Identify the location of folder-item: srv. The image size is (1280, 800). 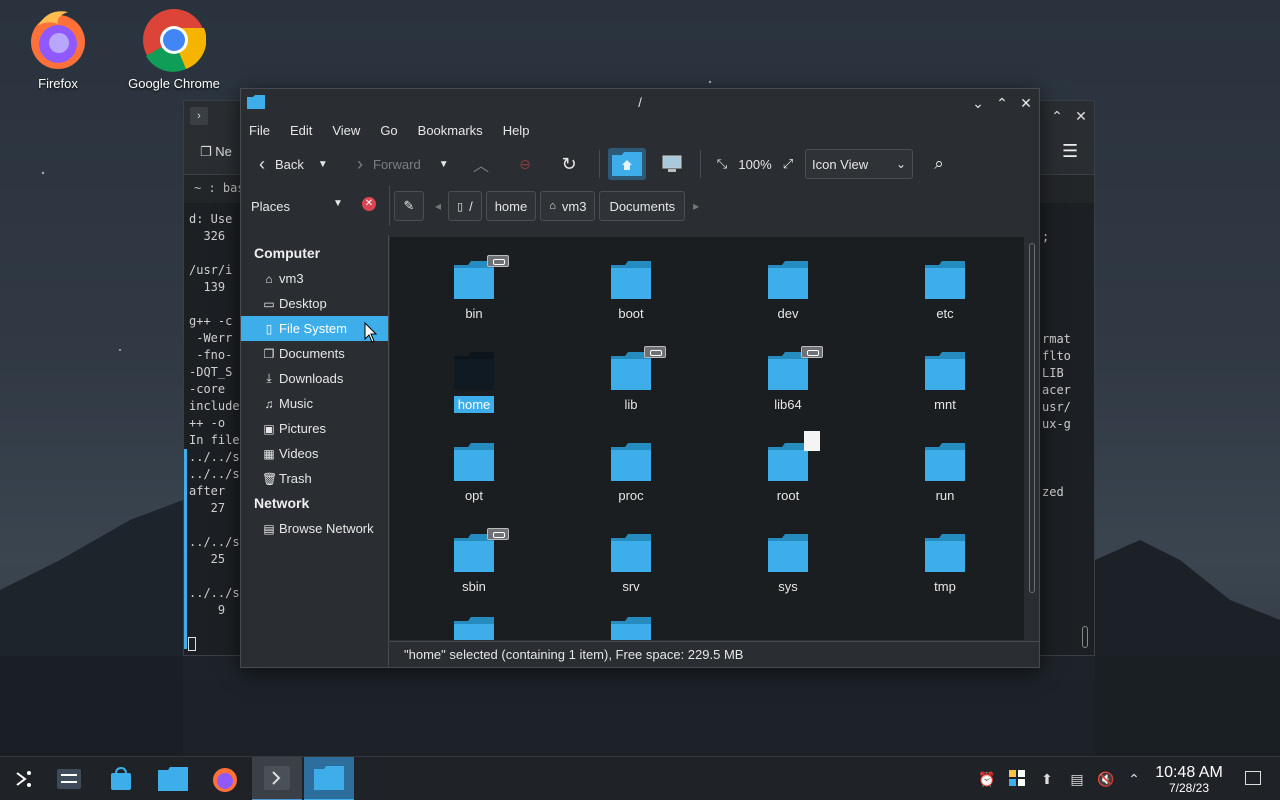
(631, 564).